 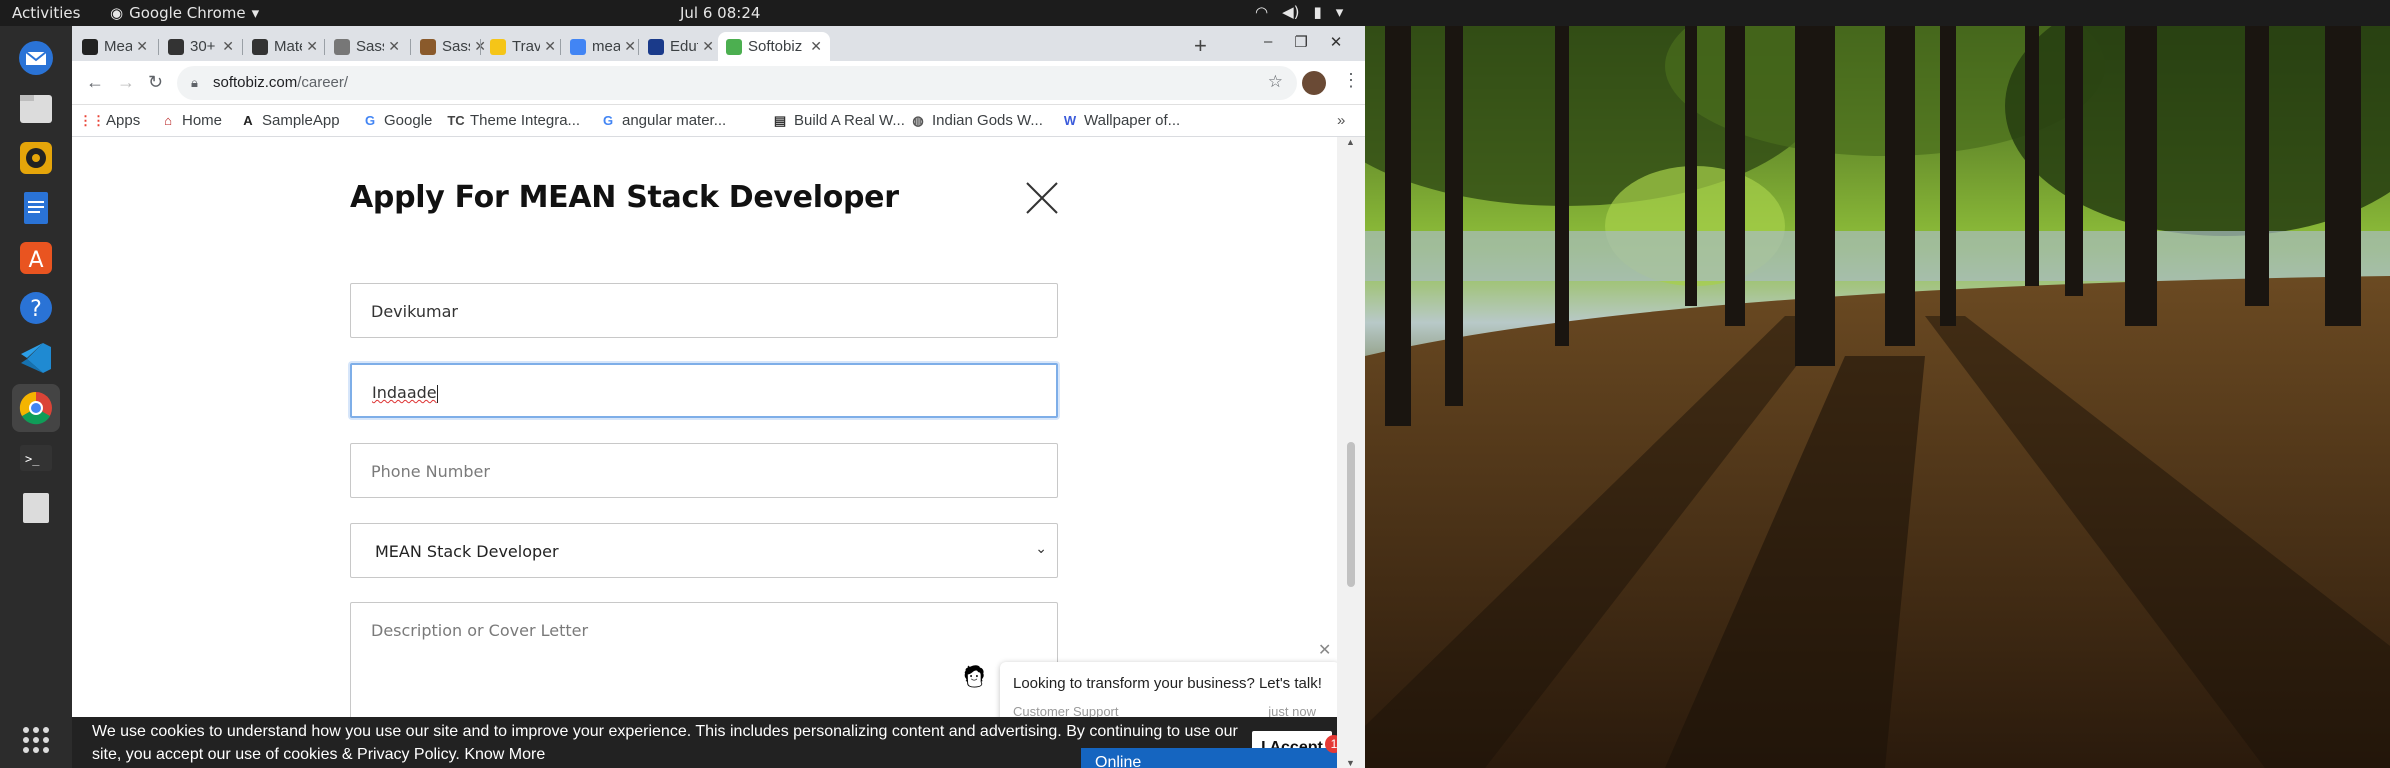 What do you see at coordinates (1042, 198) in the screenshot?
I see `close-form-icon` at bounding box center [1042, 198].